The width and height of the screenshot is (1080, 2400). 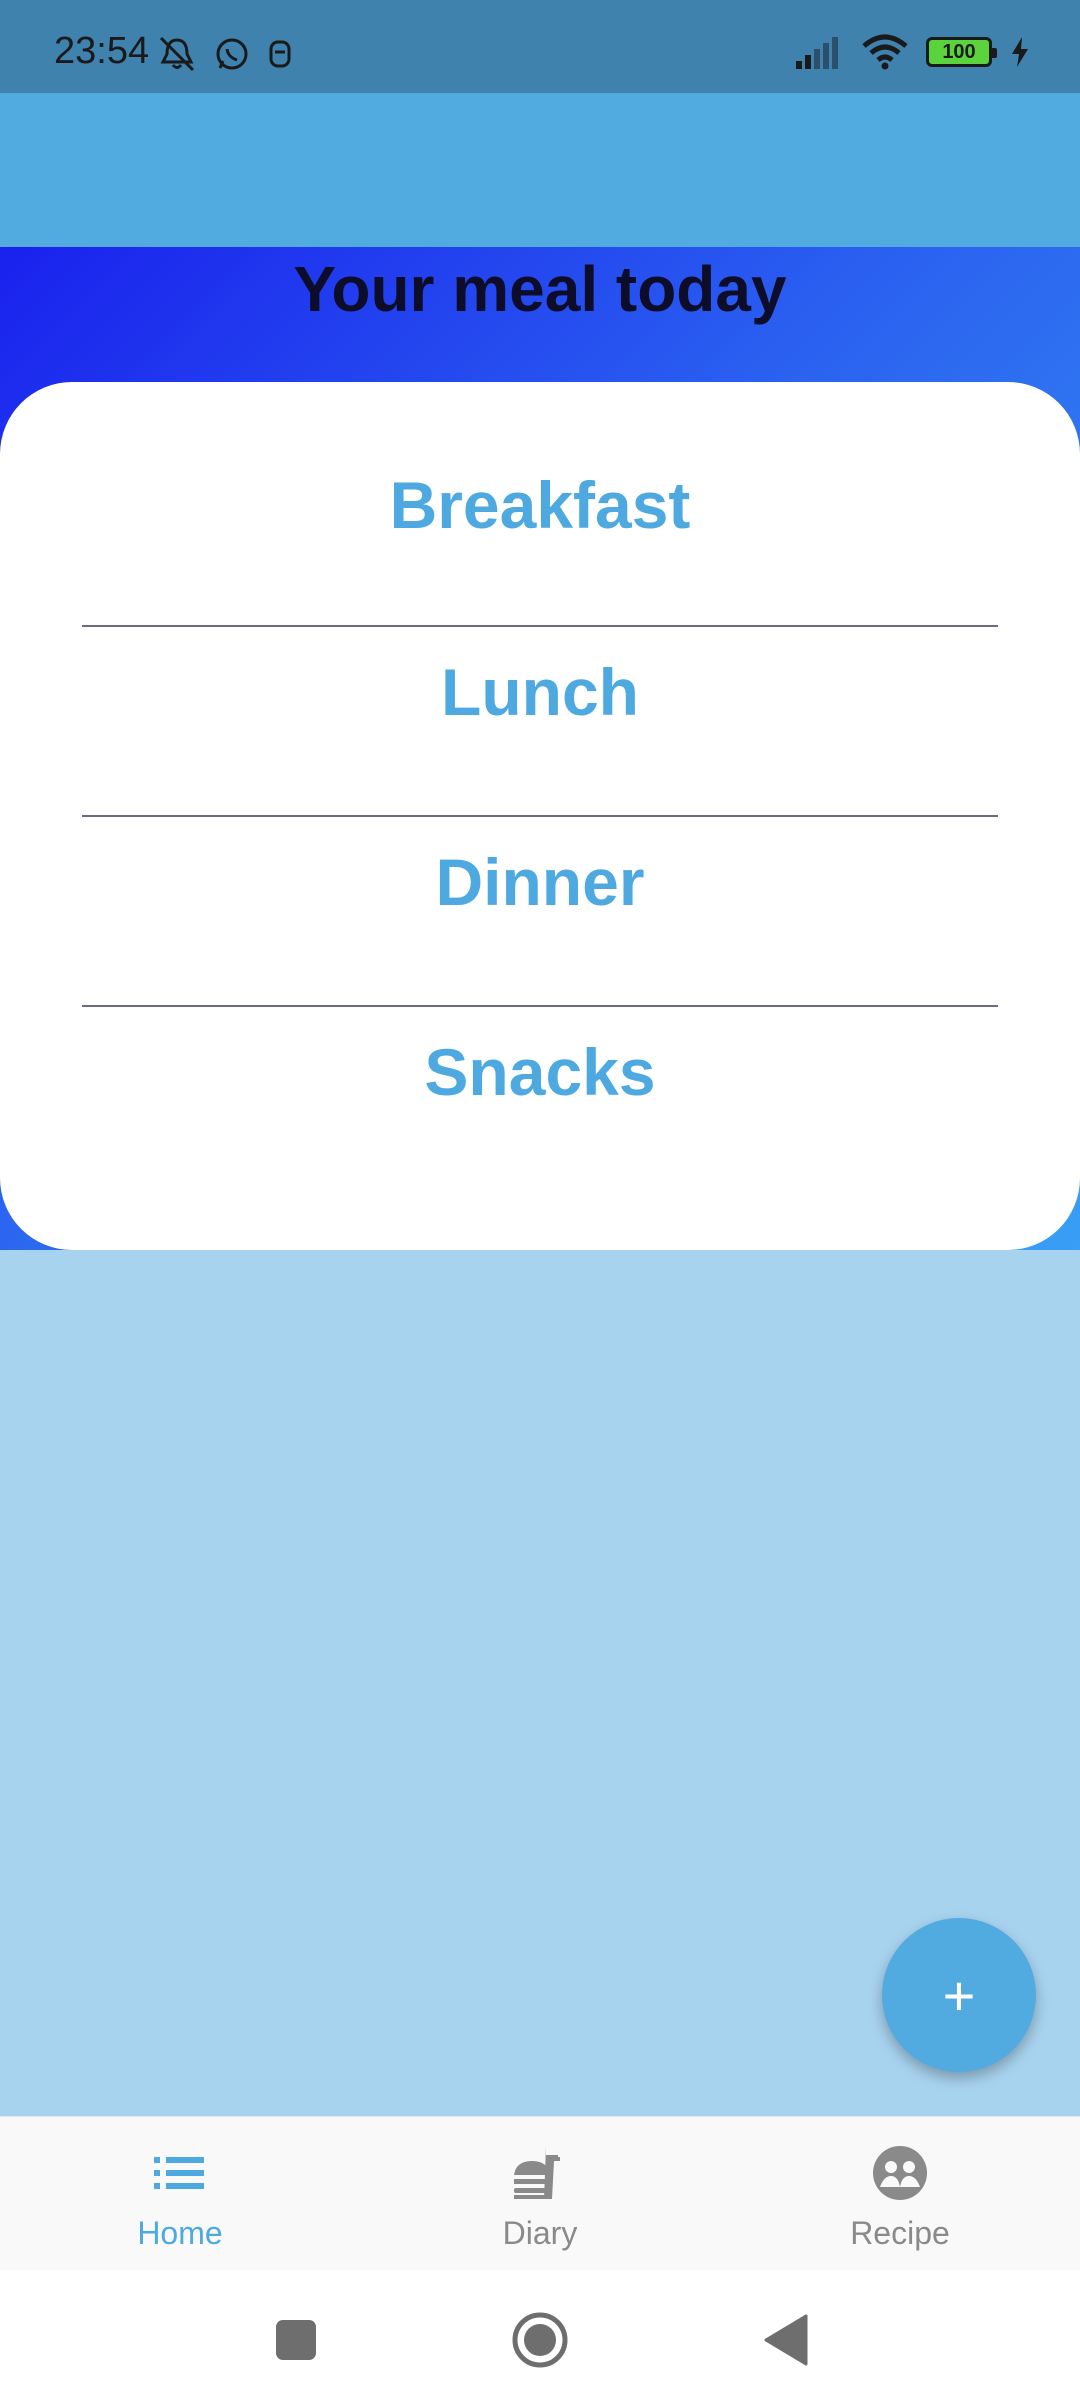 I want to click on app-bar, so click(x=540, y=170).